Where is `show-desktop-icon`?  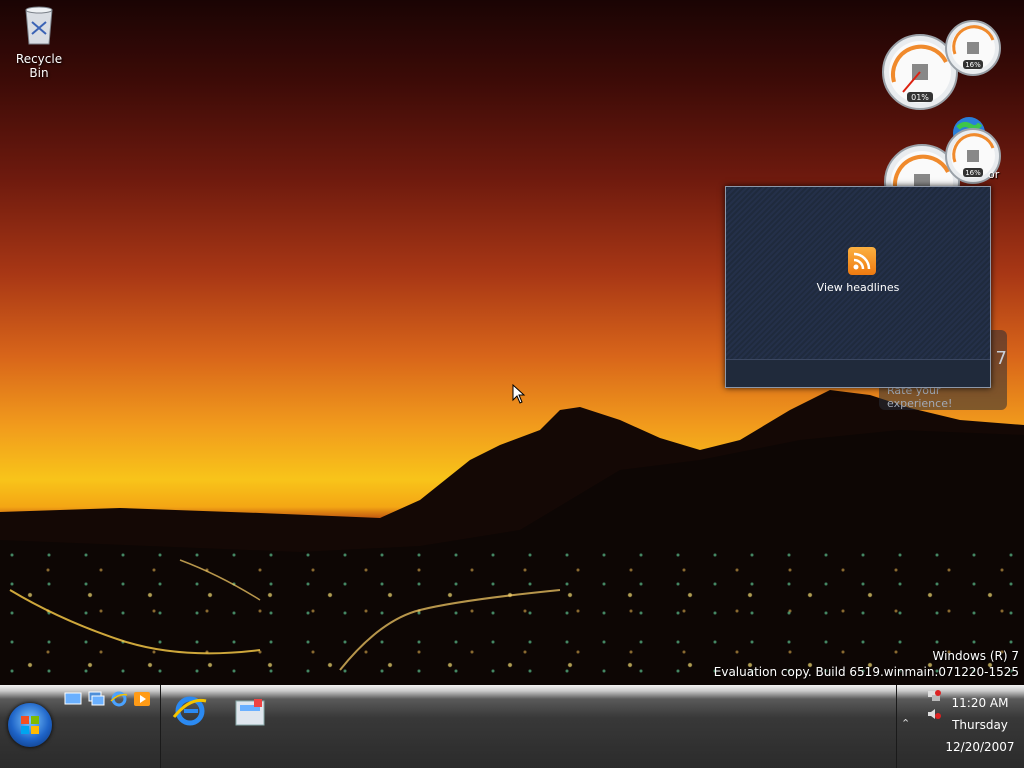
show-desktop-icon is located at coordinates (73, 699).